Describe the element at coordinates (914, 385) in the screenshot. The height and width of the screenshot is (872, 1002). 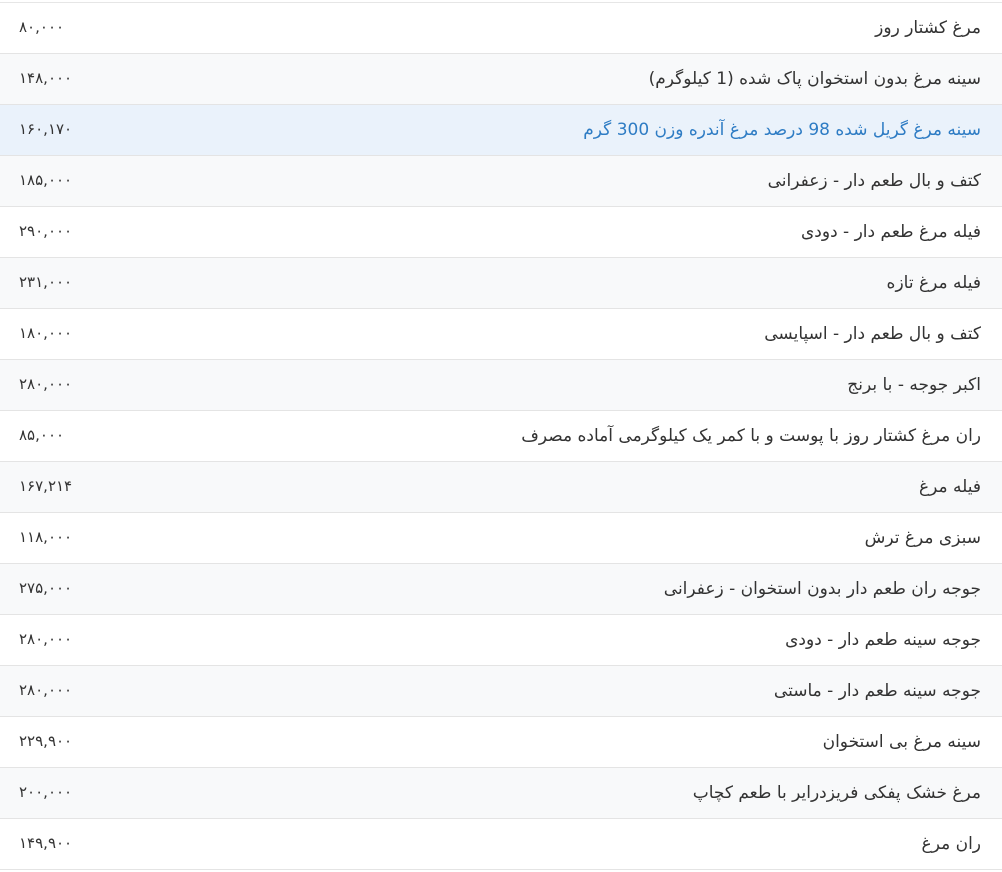
I see `product-name: اکبر جوجه - با برنج` at that location.